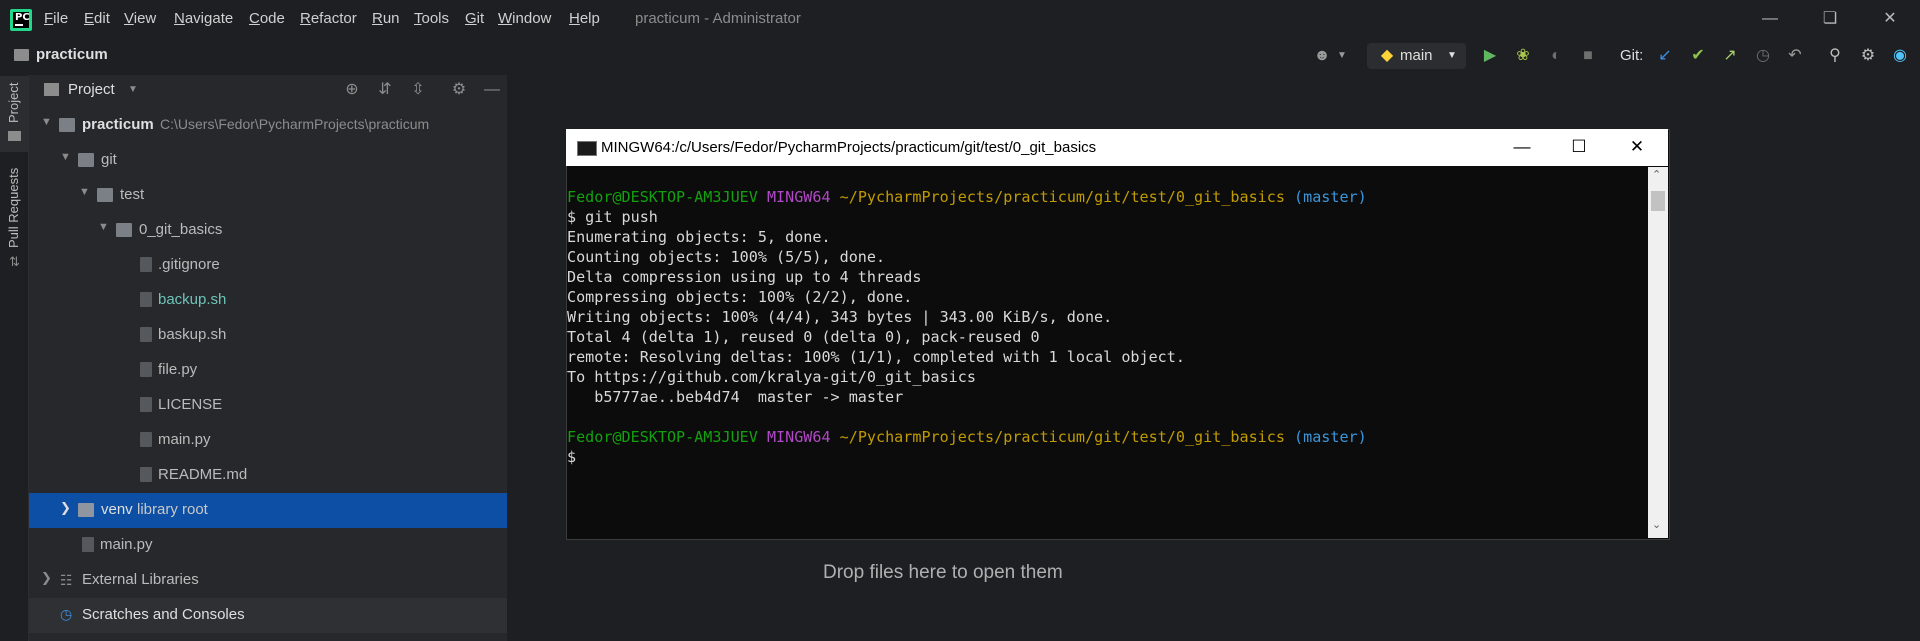 The width and height of the screenshot is (1920, 641). Describe the element at coordinates (1579, 147) in the screenshot. I see `maximize-icon: ☐` at that location.